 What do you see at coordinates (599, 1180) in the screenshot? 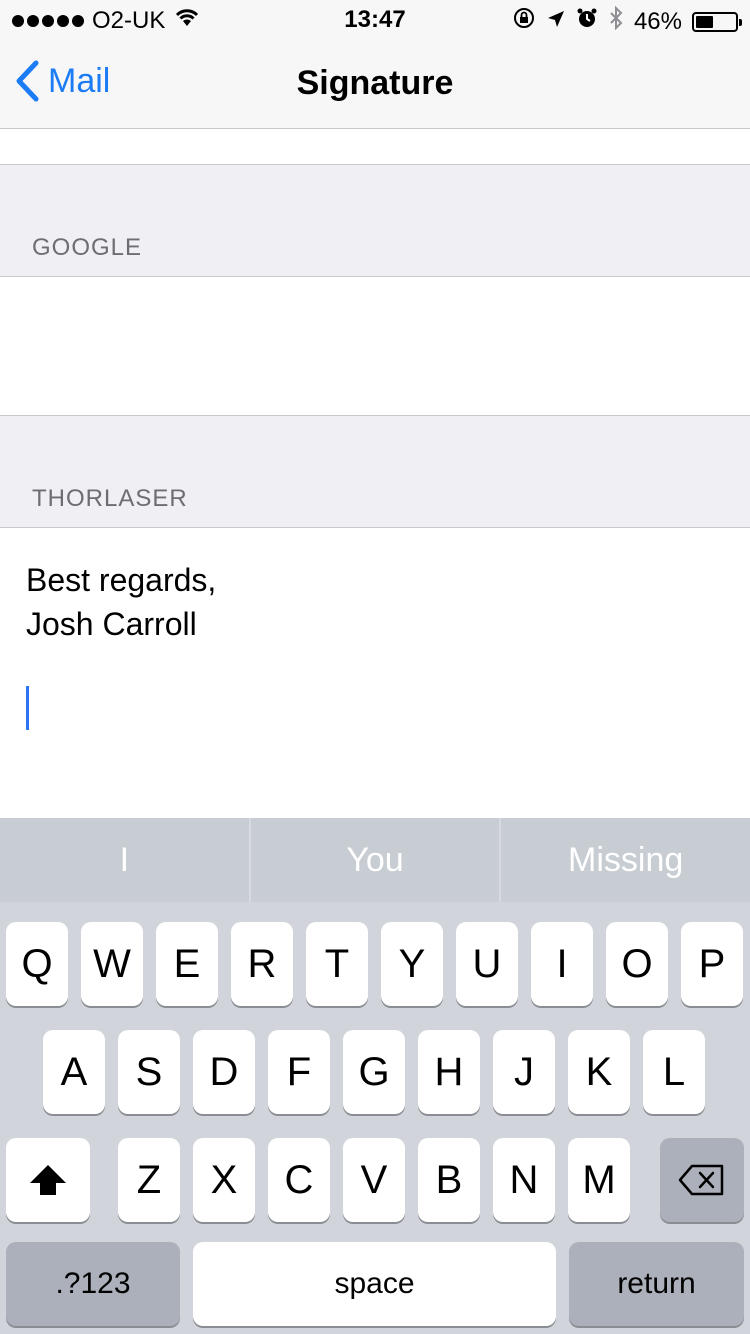
I see `key-m: M` at bounding box center [599, 1180].